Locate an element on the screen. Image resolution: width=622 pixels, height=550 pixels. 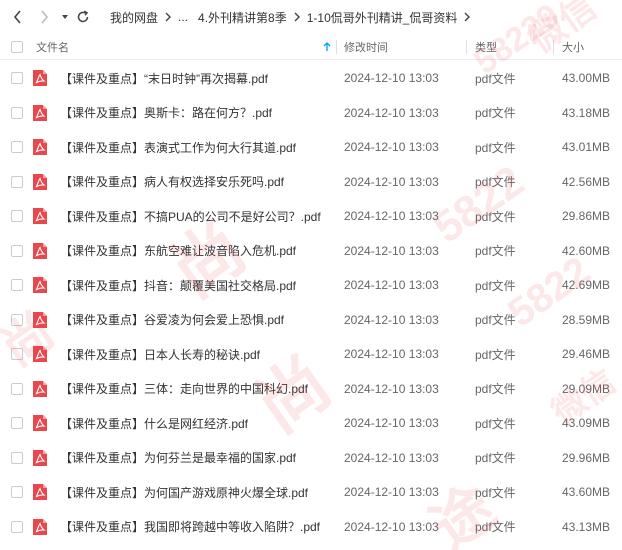
file-name: 【课件及重点】为何国产游戏原神火爆全球.pdf is located at coordinates (184, 492).